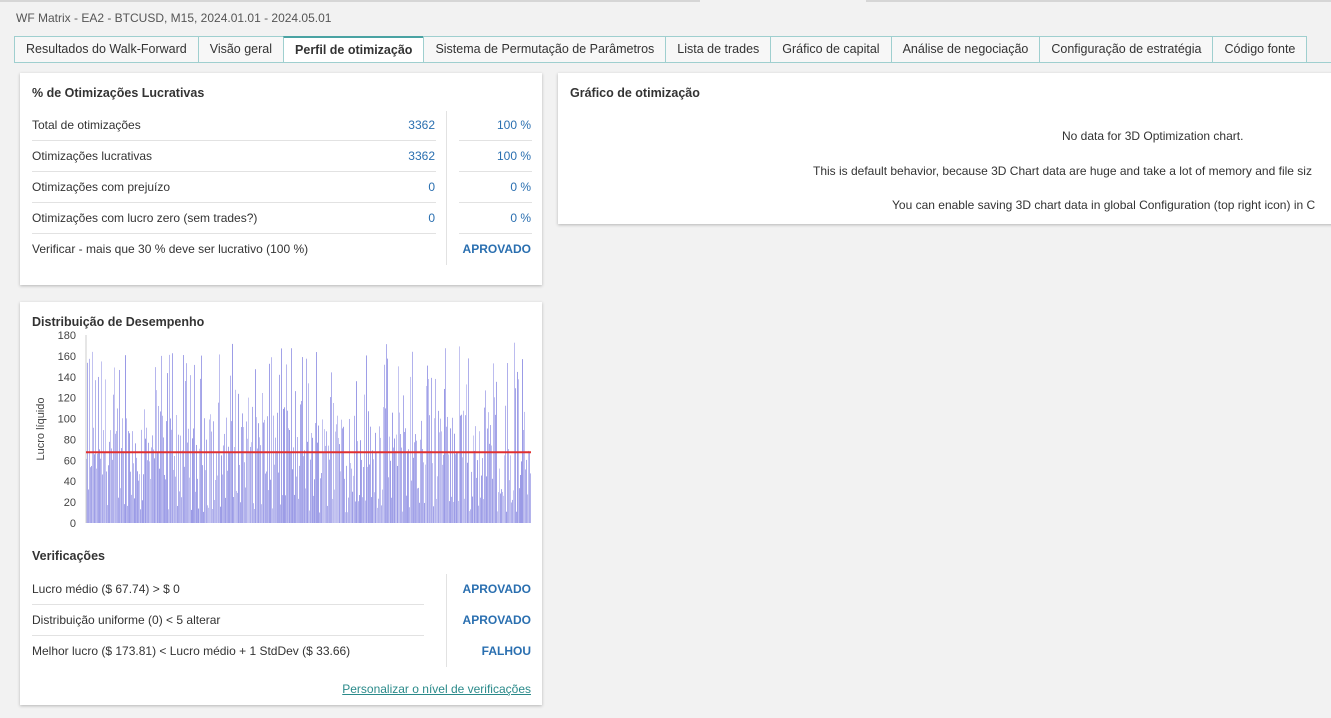  Describe the element at coordinates (240, 49) in the screenshot. I see `tab-1: Visão geral` at that location.